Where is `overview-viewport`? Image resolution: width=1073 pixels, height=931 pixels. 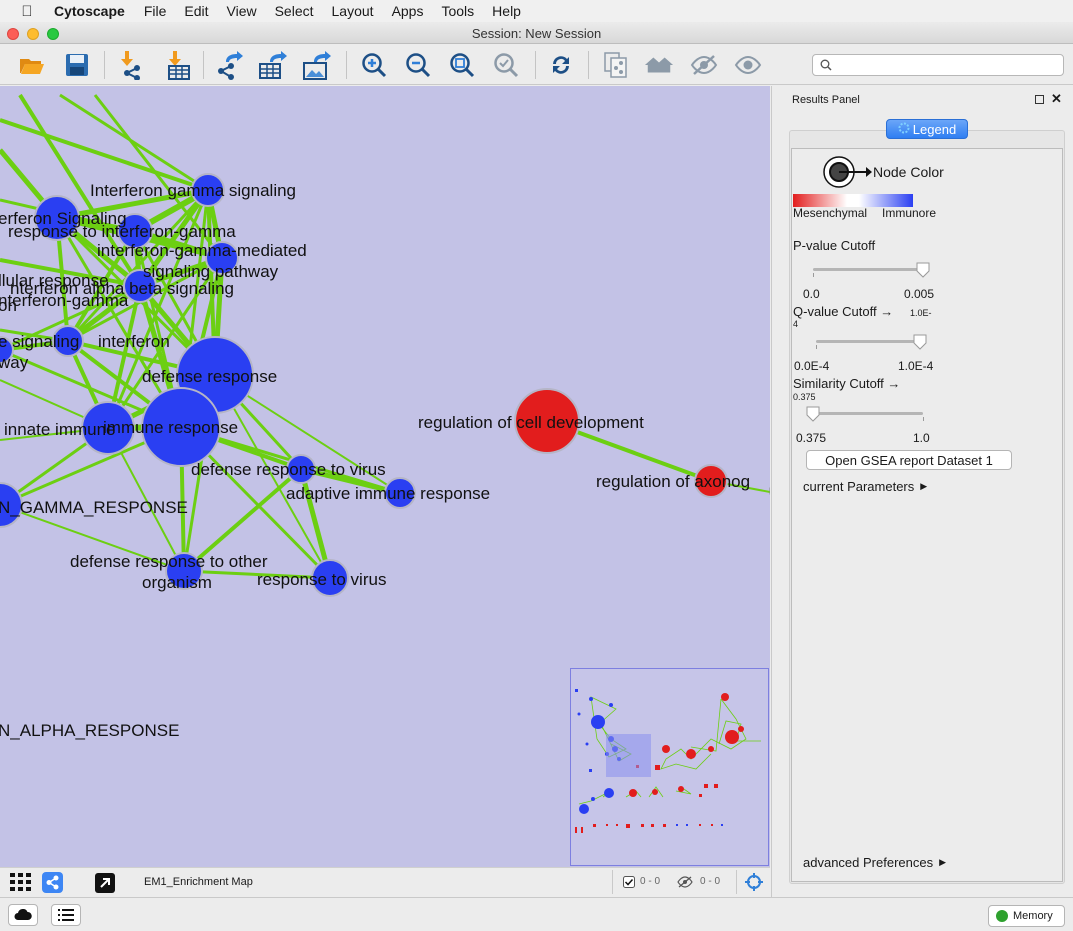 overview-viewport is located at coordinates (628, 755).